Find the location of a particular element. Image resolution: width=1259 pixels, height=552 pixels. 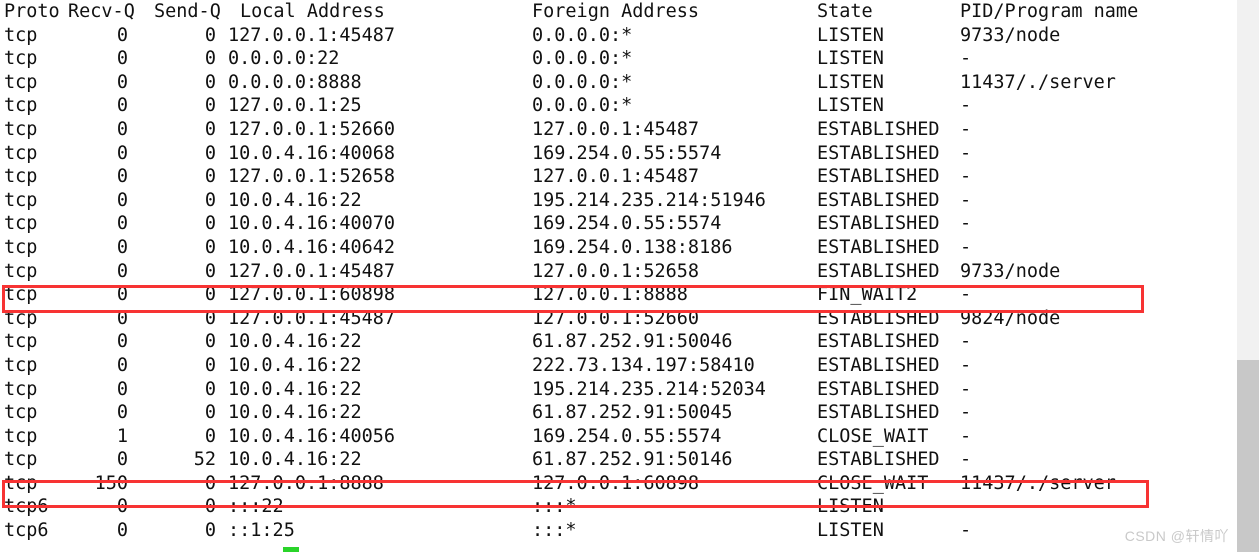

cell-foreign-address: 127.0.0.1:60898 is located at coordinates (616, 483).